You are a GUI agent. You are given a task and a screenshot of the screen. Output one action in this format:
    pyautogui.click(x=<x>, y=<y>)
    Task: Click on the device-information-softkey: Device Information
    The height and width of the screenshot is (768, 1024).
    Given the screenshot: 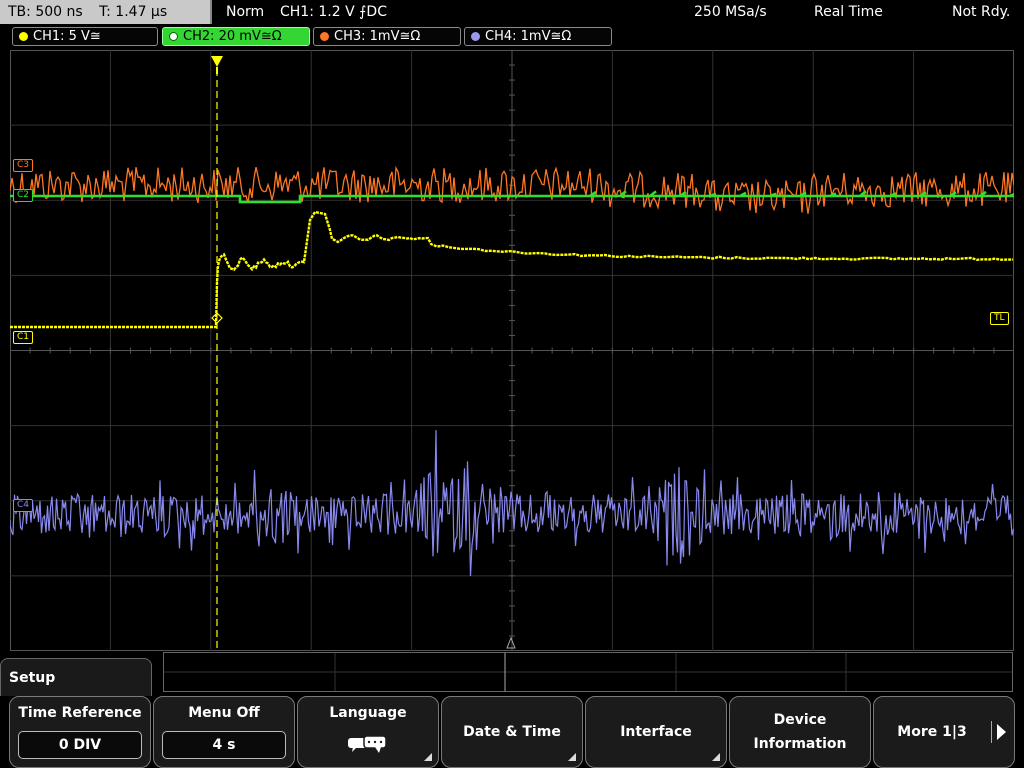 What is the action you would take?
    pyautogui.click(x=800, y=732)
    